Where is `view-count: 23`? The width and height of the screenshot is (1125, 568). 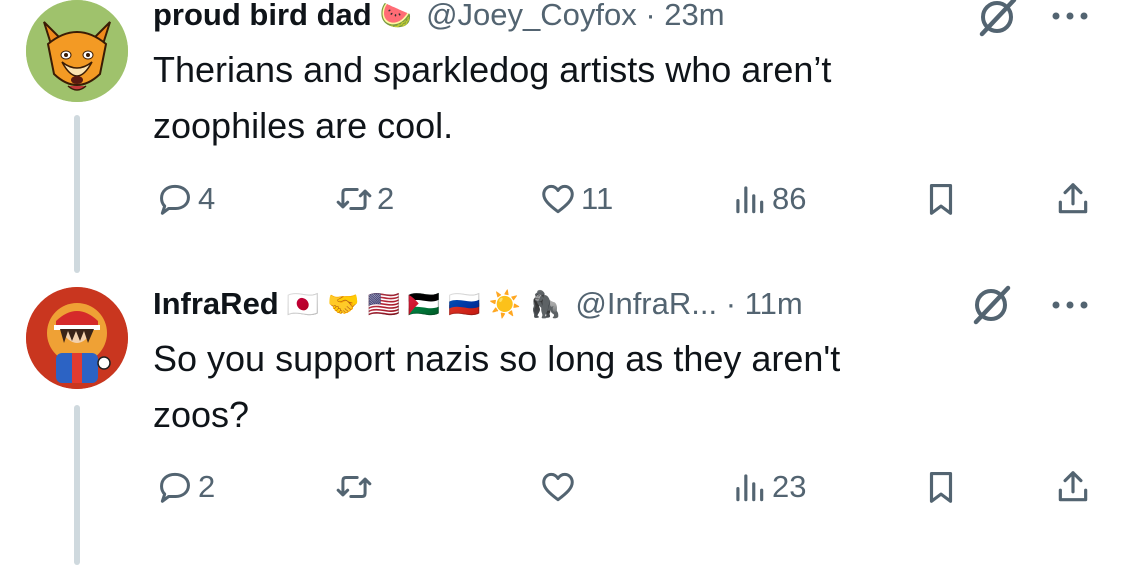
view-count: 23 is located at coordinates (789, 486).